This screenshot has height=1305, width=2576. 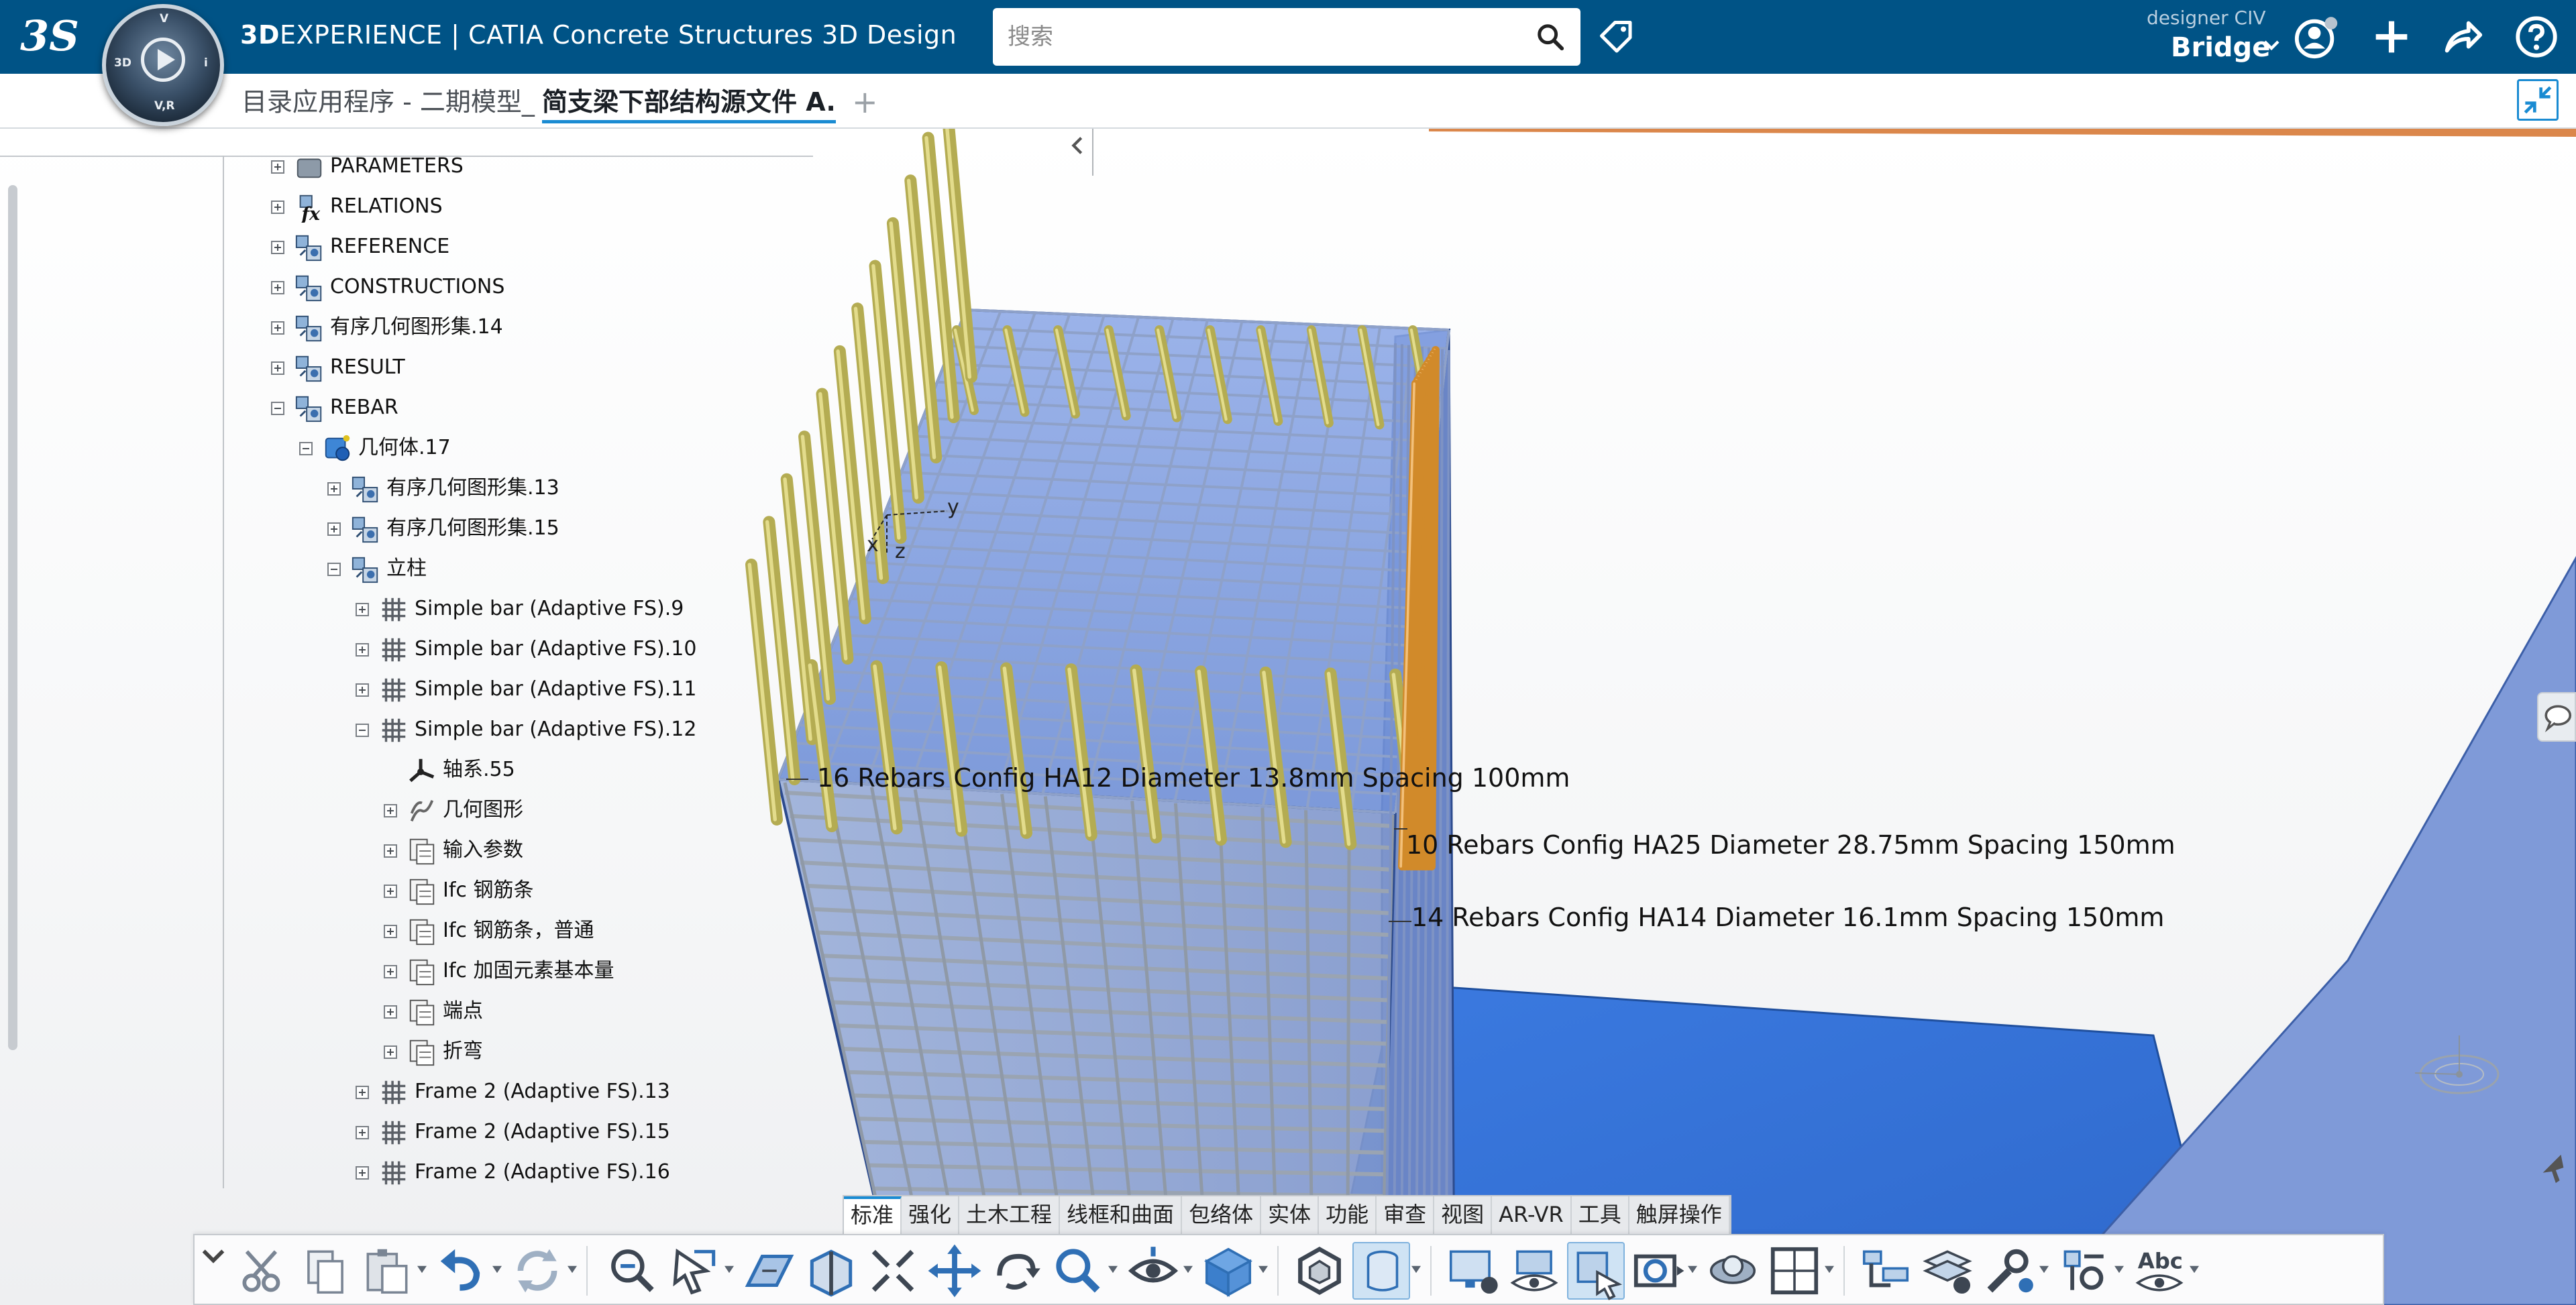 What do you see at coordinates (1078, 1271) in the screenshot?
I see `zoom-icon` at bounding box center [1078, 1271].